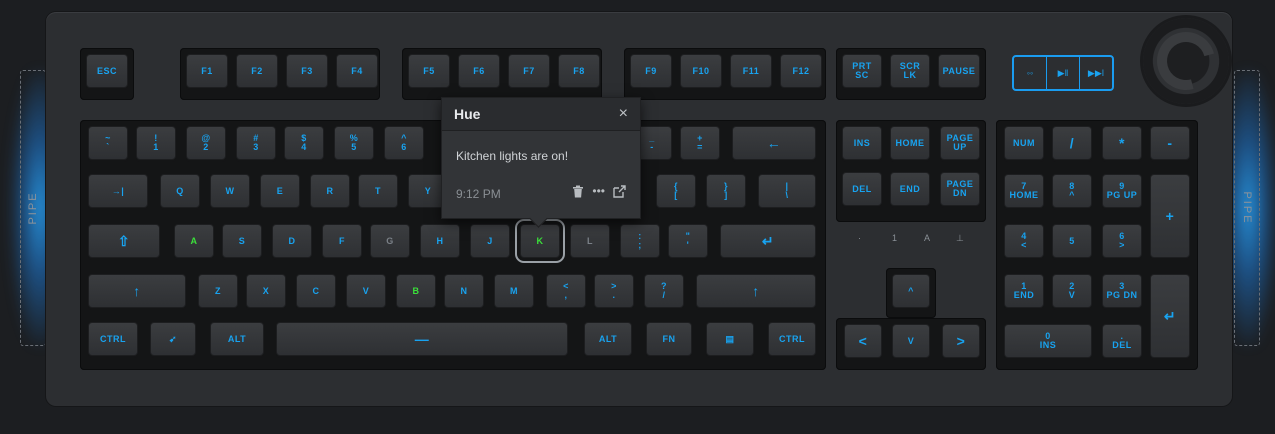 This screenshot has height=434, width=1275. I want to click on key-f: F, so click(342, 241).